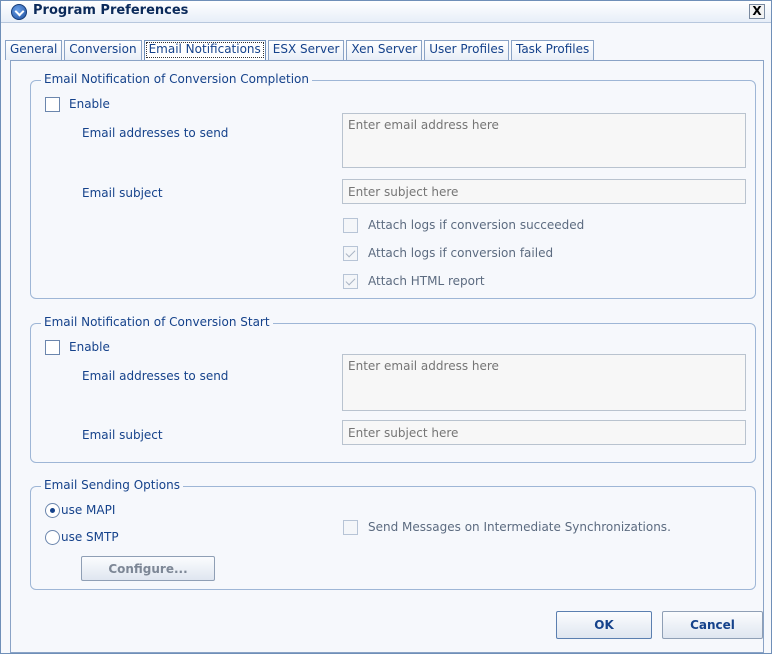  I want to click on attach-failed-label: Attach logs if conversion failed, so click(461, 253).